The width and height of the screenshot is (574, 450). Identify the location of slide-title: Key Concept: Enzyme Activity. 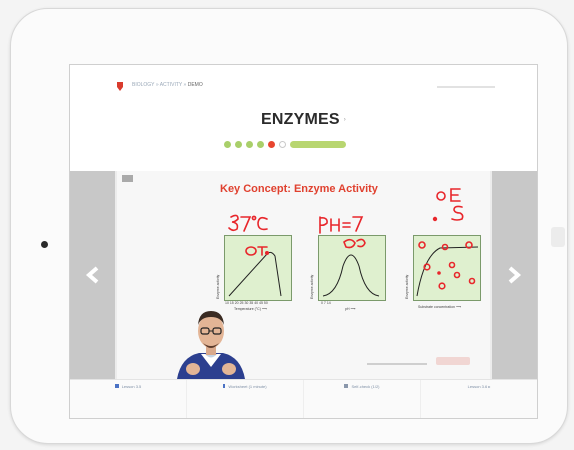
(299, 189).